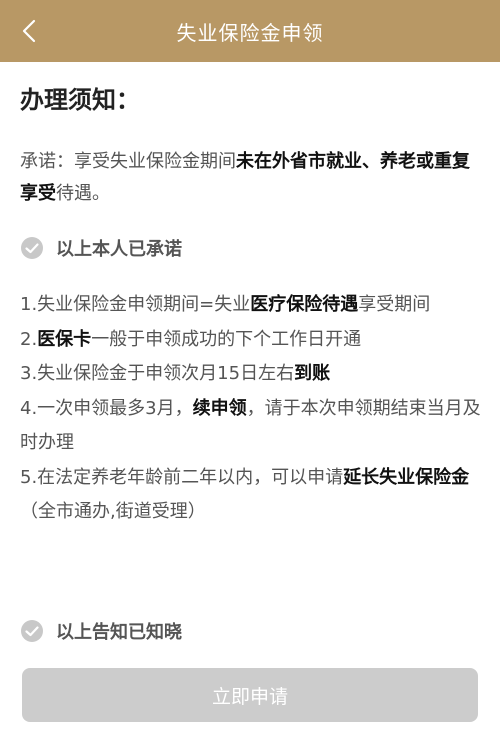  I want to click on agree-promise-checkbox: 以上本人已承诺, so click(101, 248).